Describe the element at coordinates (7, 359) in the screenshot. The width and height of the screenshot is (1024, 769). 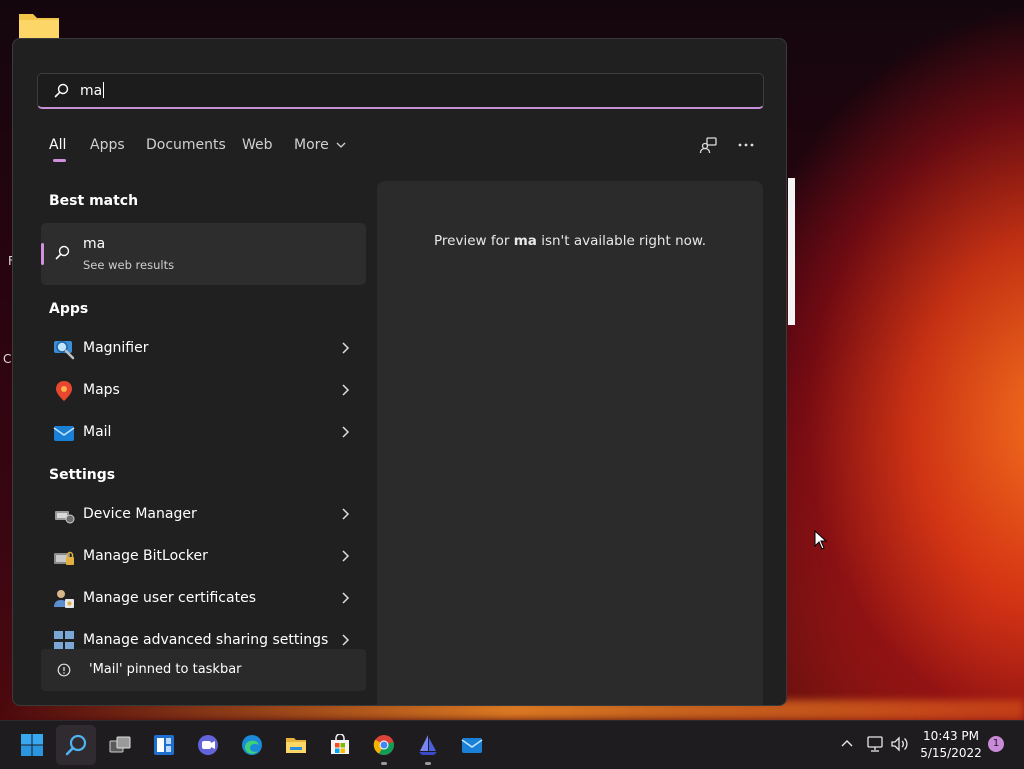
I see `desktop-icon-label-fragment: C` at that location.